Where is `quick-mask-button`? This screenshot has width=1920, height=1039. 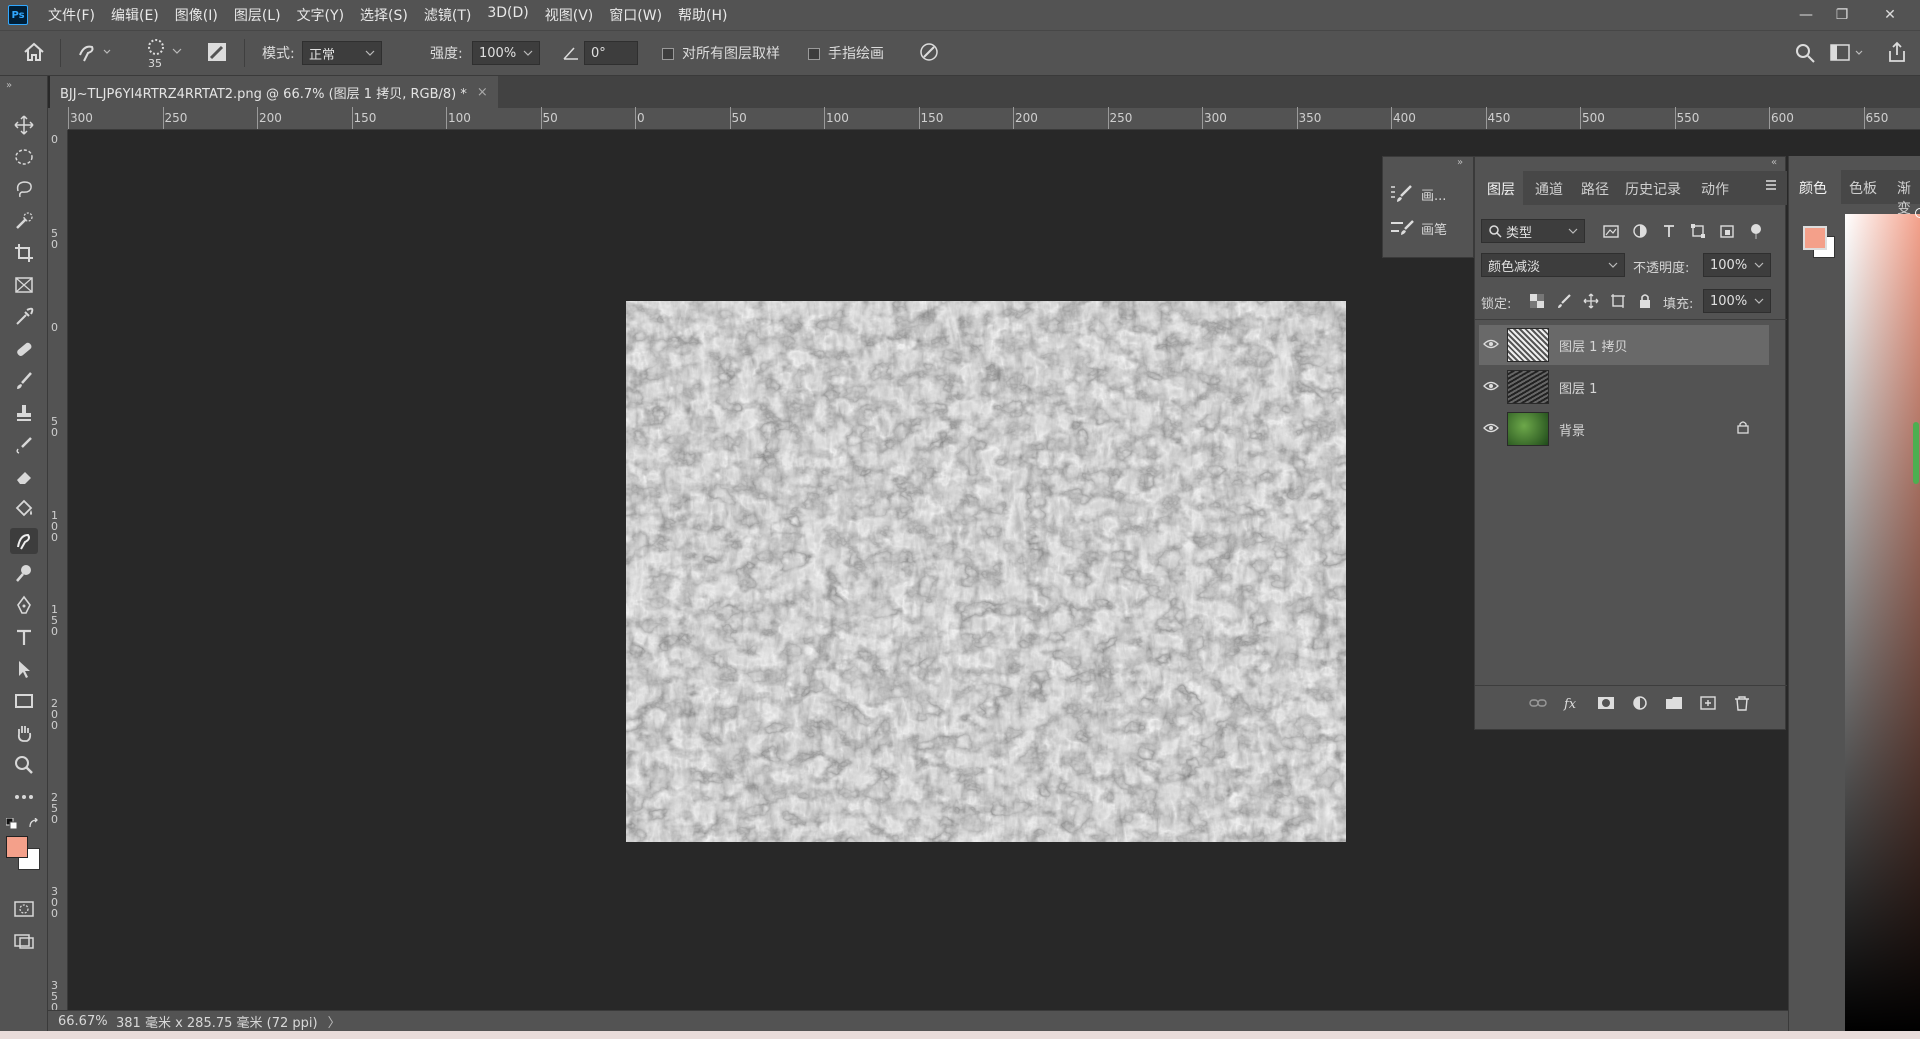 quick-mask-button is located at coordinates (24, 909).